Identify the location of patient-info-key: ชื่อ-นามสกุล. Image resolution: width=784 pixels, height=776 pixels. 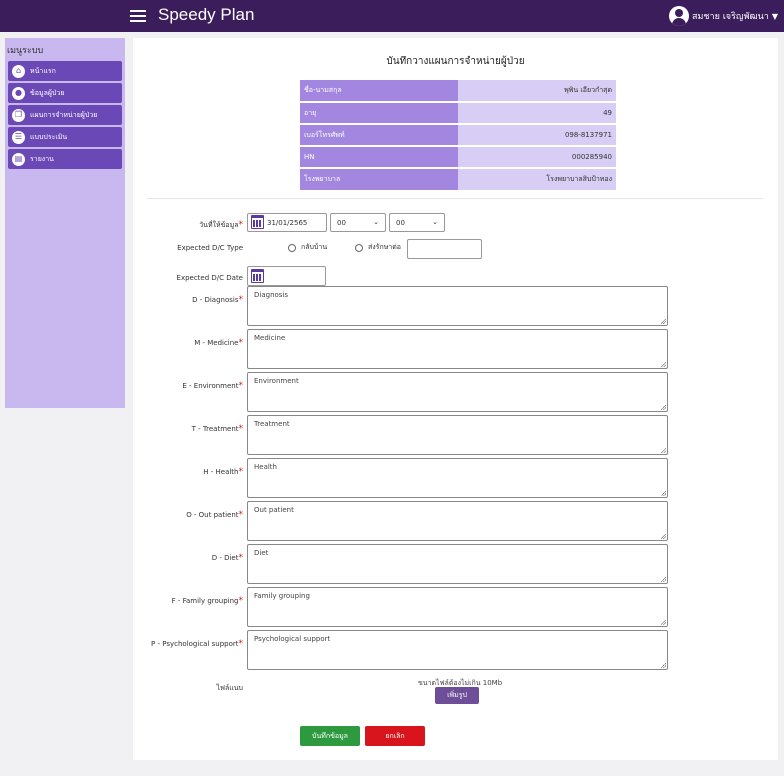
(379, 91).